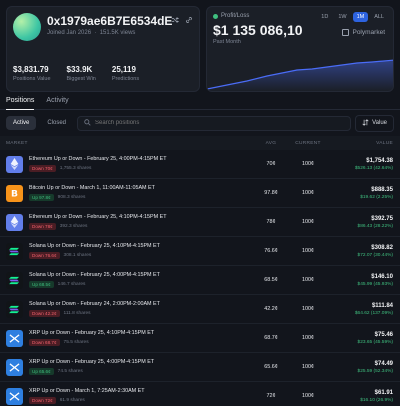  Describe the element at coordinates (117, 33) in the screenshot. I see `view-count: 151.5K views` at that location.